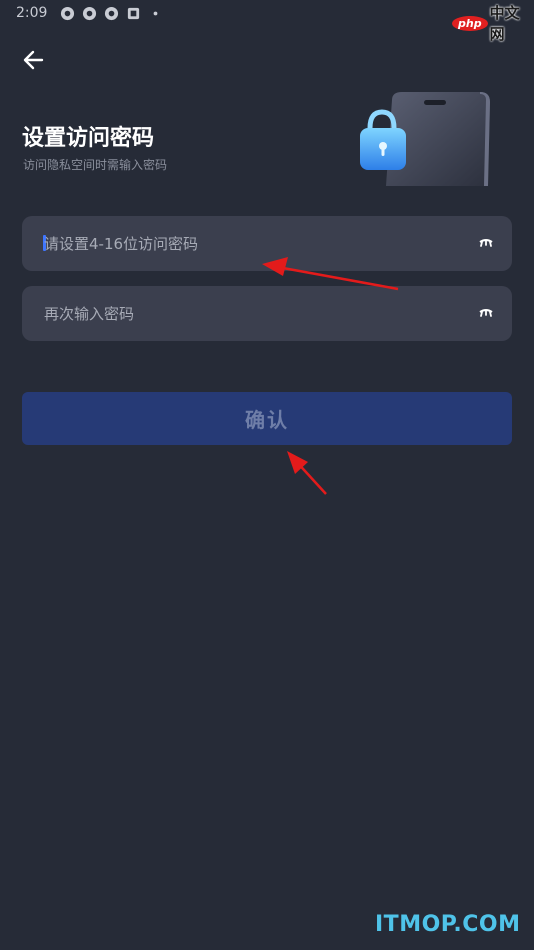 This screenshot has height=950, width=534. I want to click on confirm-password-field, so click(267, 313).